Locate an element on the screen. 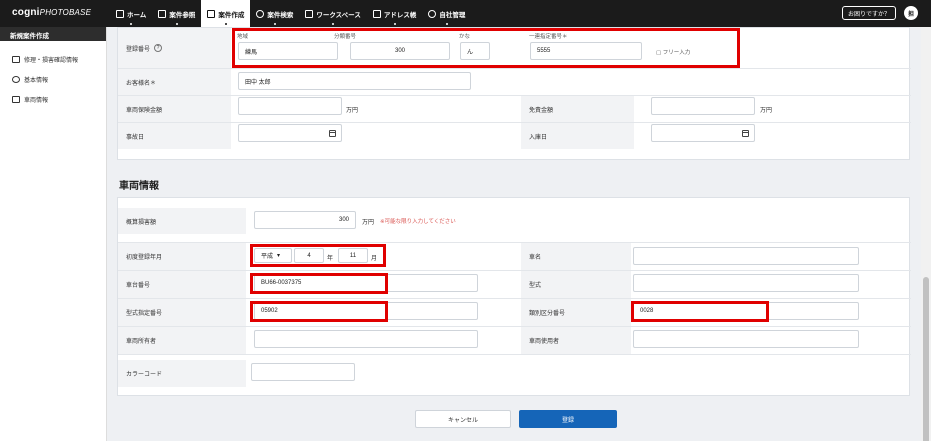  help-button: お困りですか？ is located at coordinates (869, 13).